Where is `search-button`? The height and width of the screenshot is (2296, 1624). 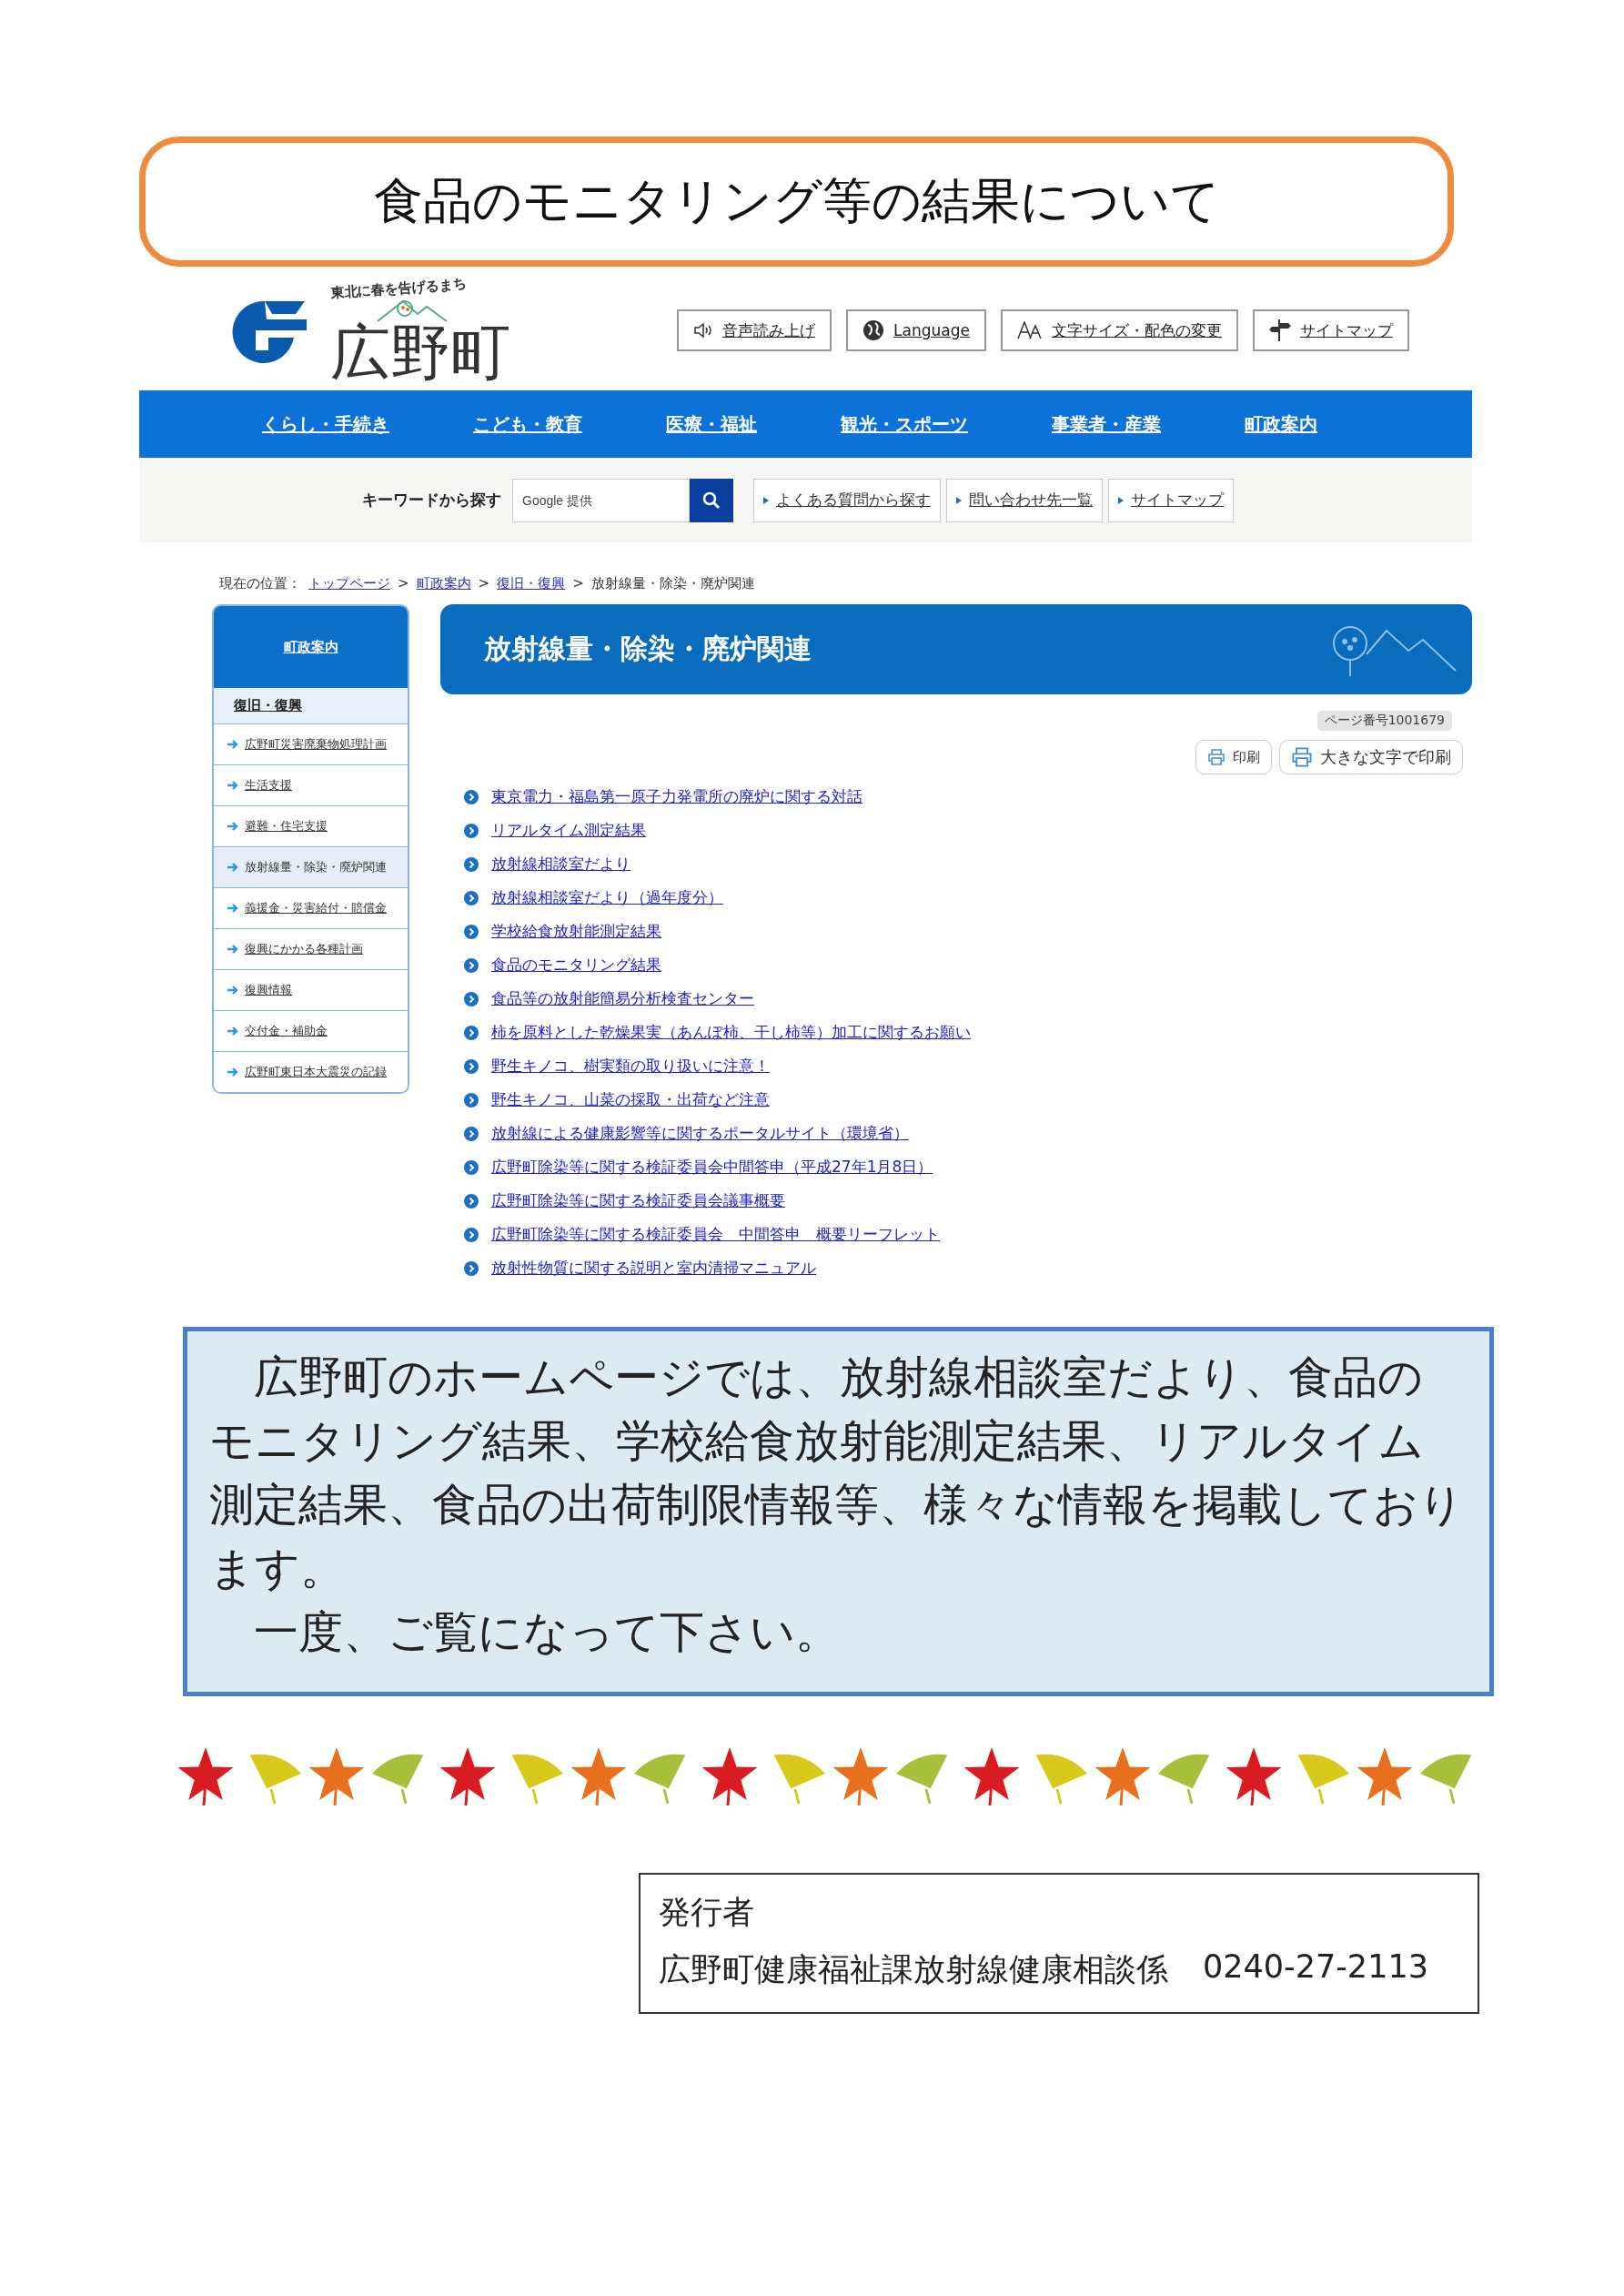 search-button is located at coordinates (711, 500).